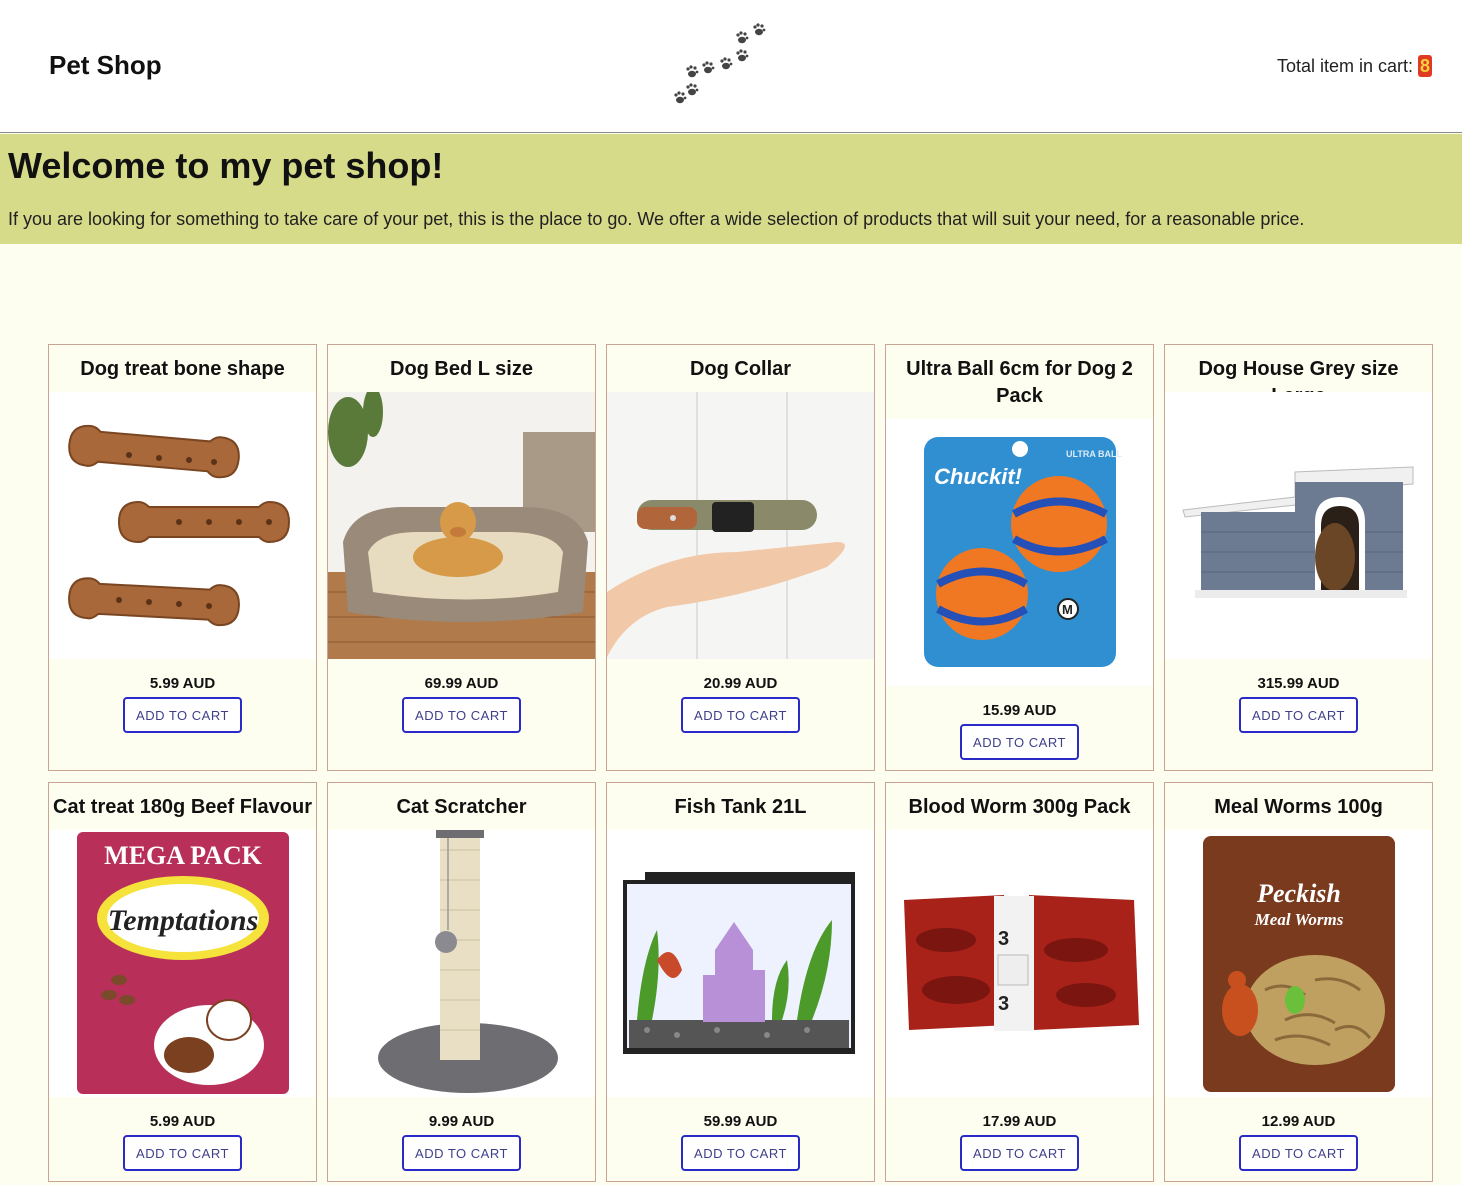  Describe the element at coordinates (1299, 919) in the screenshot. I see `package-label-text: Meal Worms` at that location.